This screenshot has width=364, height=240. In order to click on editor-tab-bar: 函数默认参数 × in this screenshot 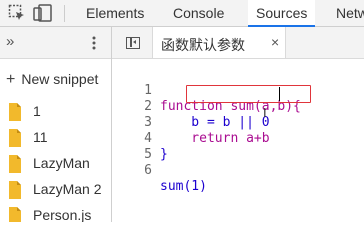, I will do `click(238, 43)`.